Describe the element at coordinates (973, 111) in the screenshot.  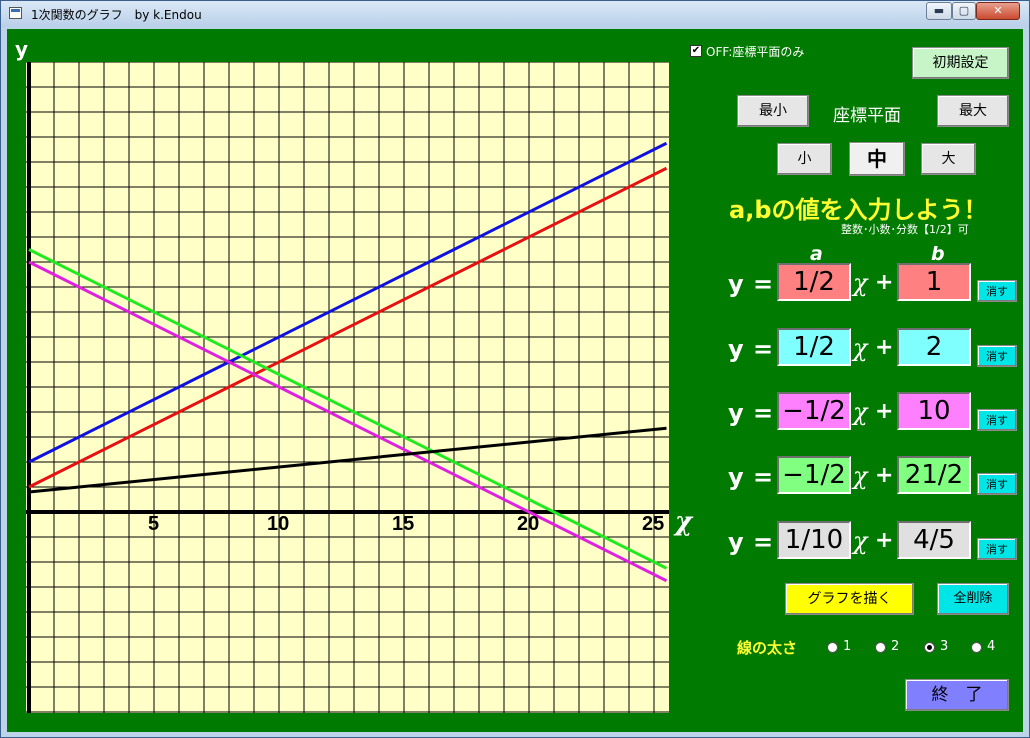
I see `plane-max-button: 最大` at that location.